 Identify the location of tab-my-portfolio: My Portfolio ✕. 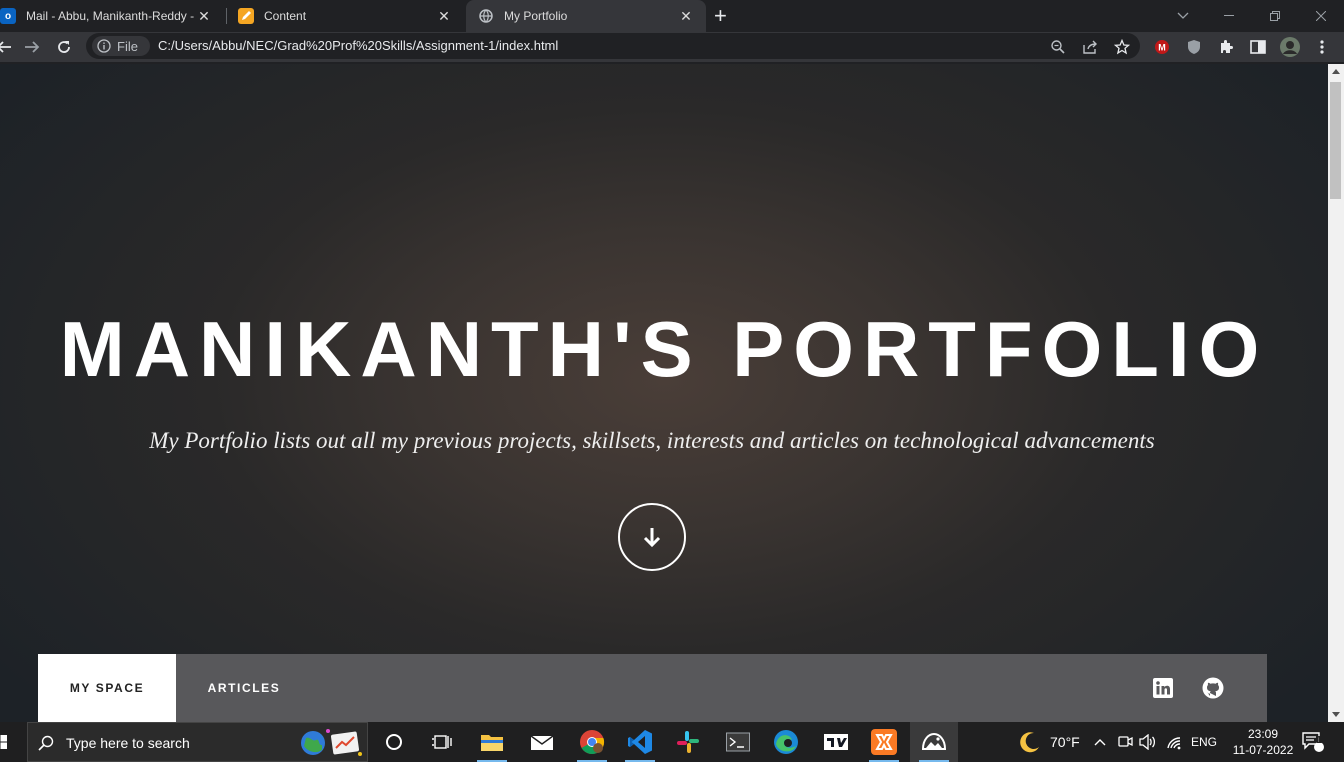
(586, 16).